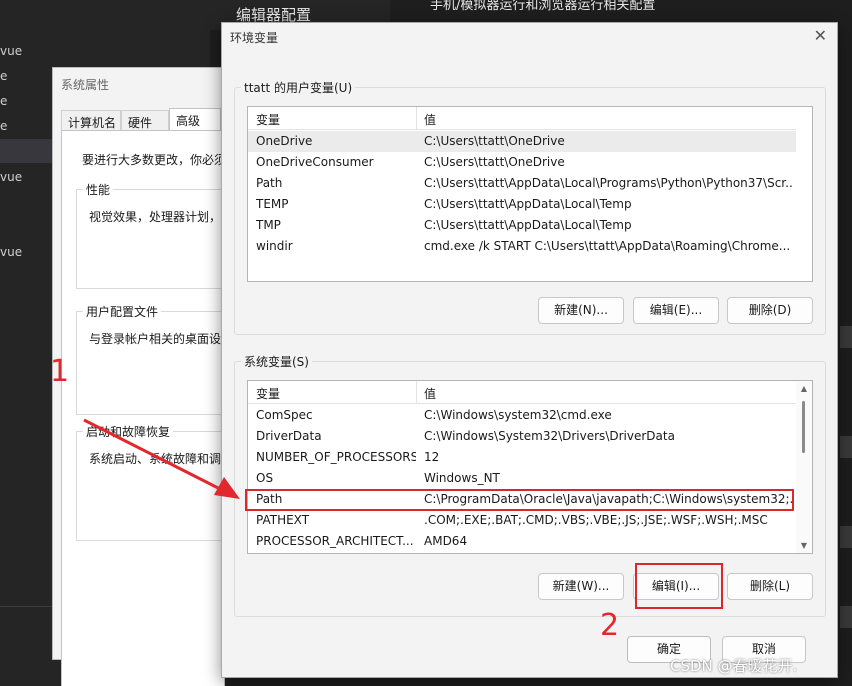 The width and height of the screenshot is (852, 686). What do you see at coordinates (227, 488) in the screenshot?
I see `annotation-arrow-head` at bounding box center [227, 488].